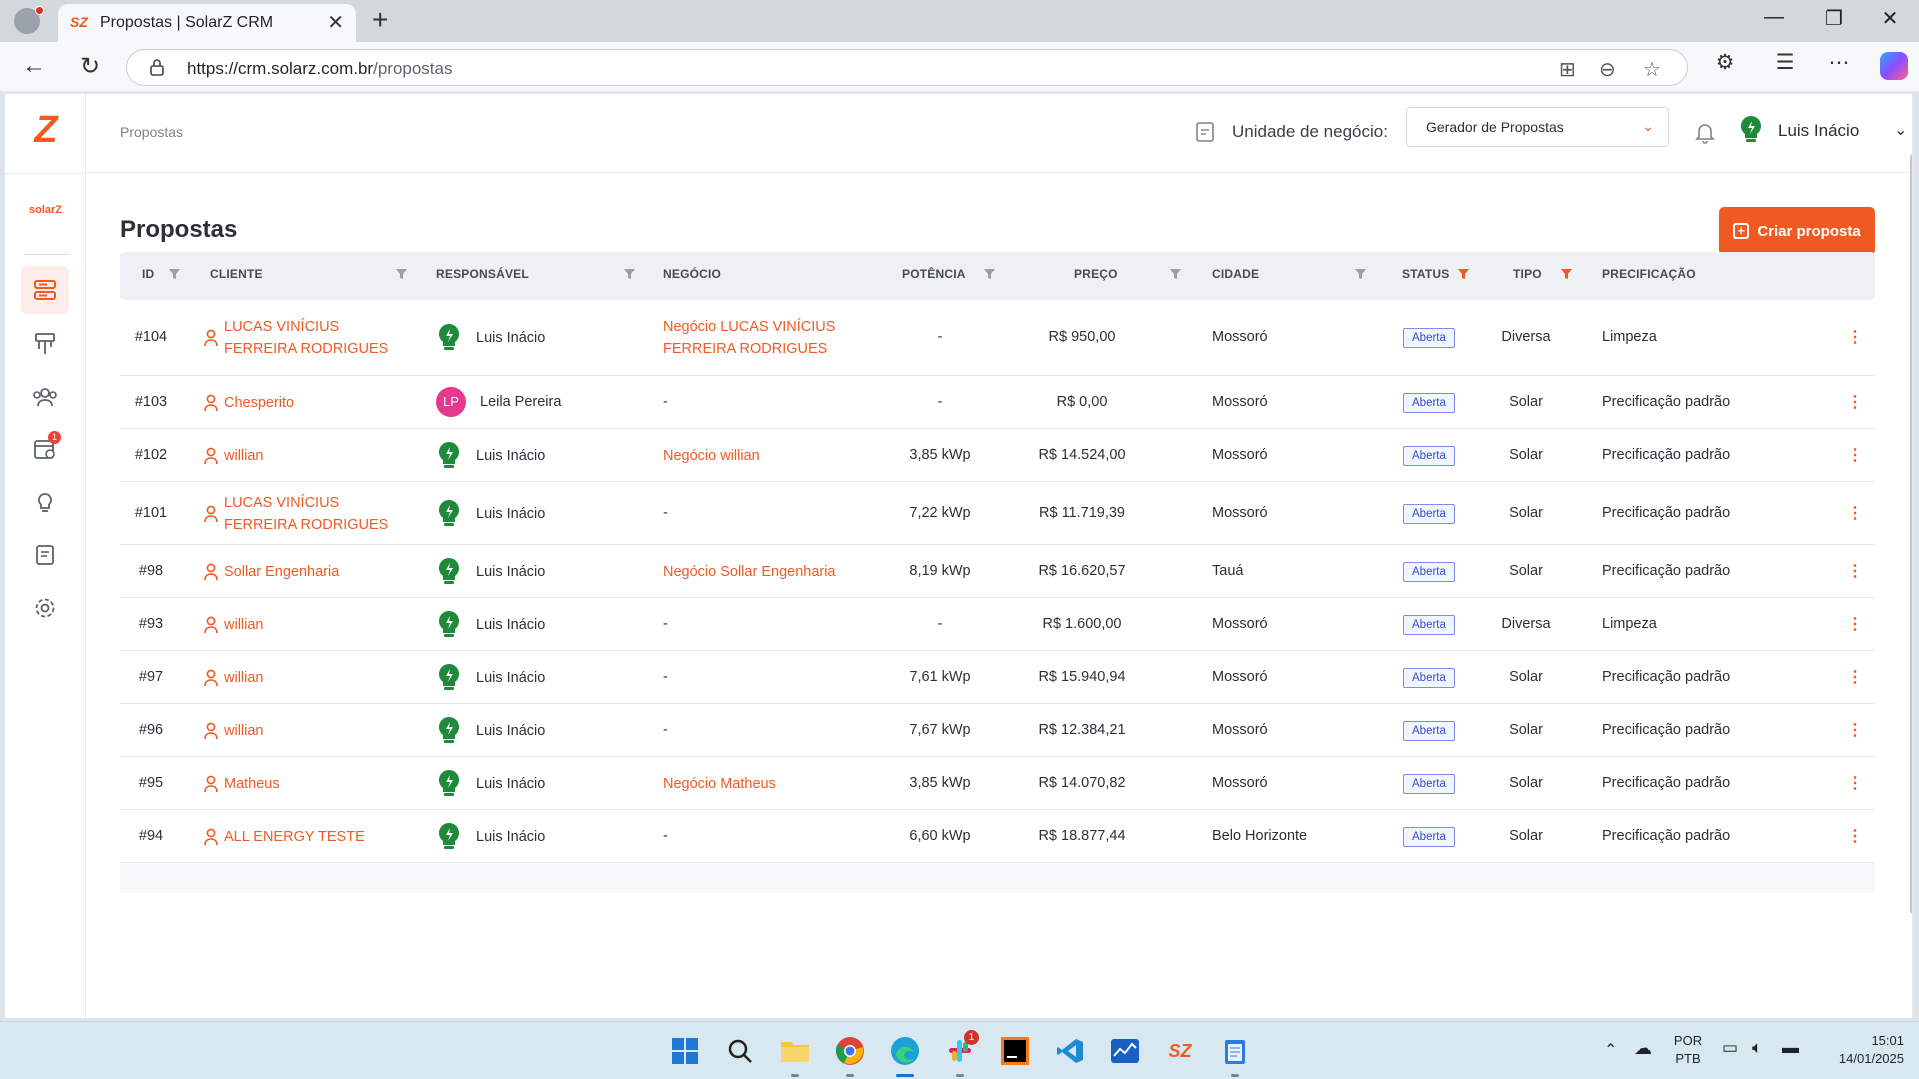  I want to click on page-scrollbar, so click(1911, 534).